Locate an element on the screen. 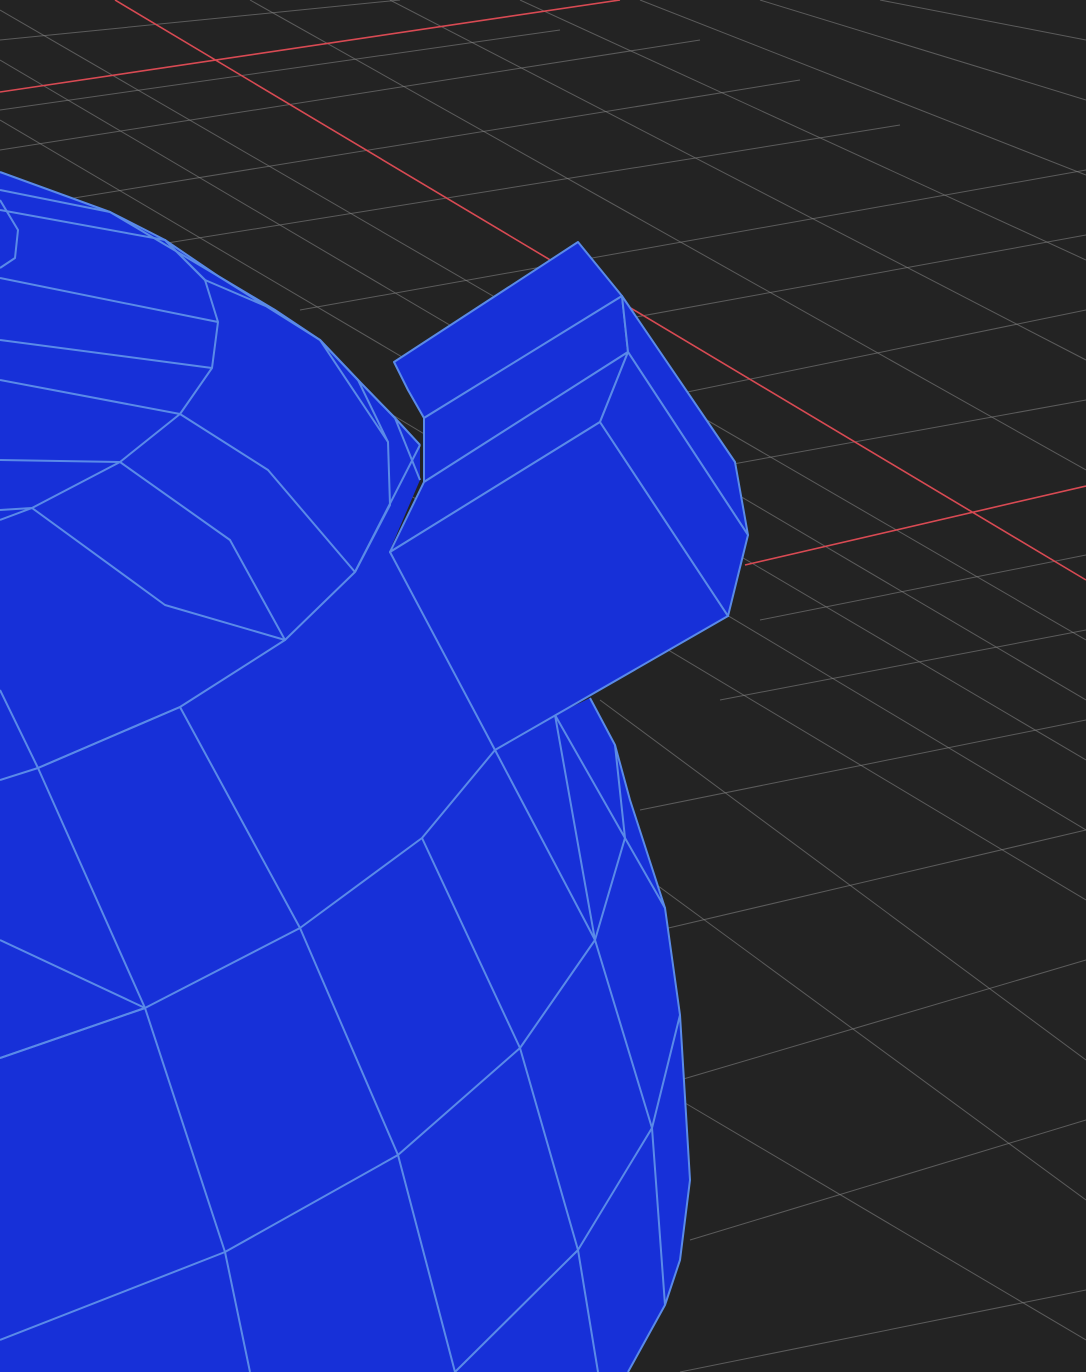  x-axis-line-far is located at coordinates (915, 525).